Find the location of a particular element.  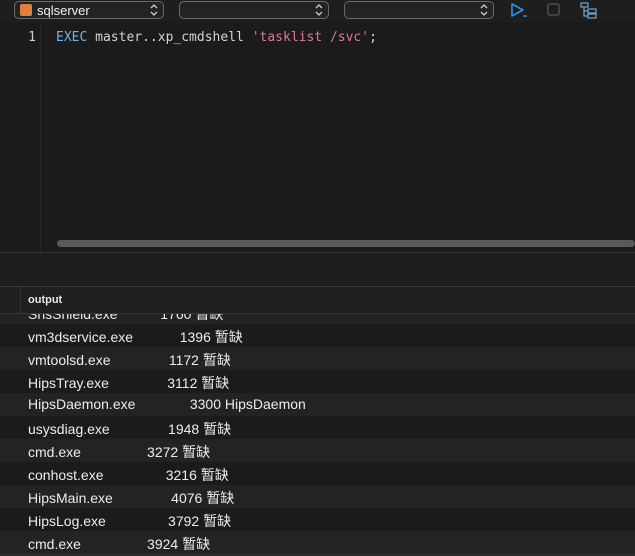

sql-string-literal: 'tasklist /svc' is located at coordinates (310, 37).